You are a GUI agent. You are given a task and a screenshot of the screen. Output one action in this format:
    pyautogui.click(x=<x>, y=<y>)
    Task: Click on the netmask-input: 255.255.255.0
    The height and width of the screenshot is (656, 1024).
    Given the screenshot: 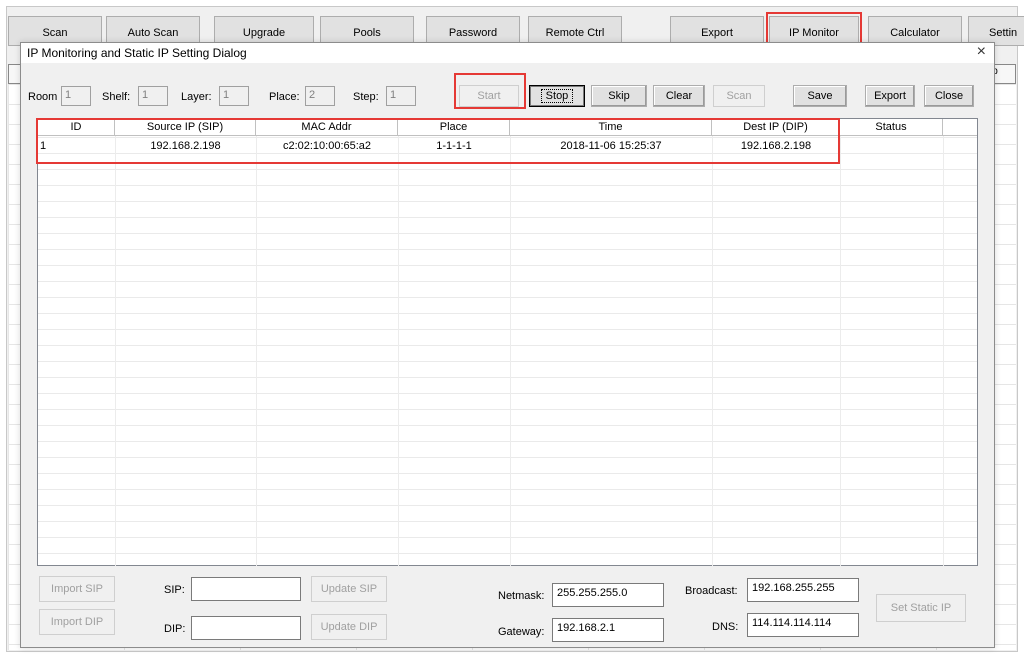 What is the action you would take?
    pyautogui.click(x=608, y=595)
    